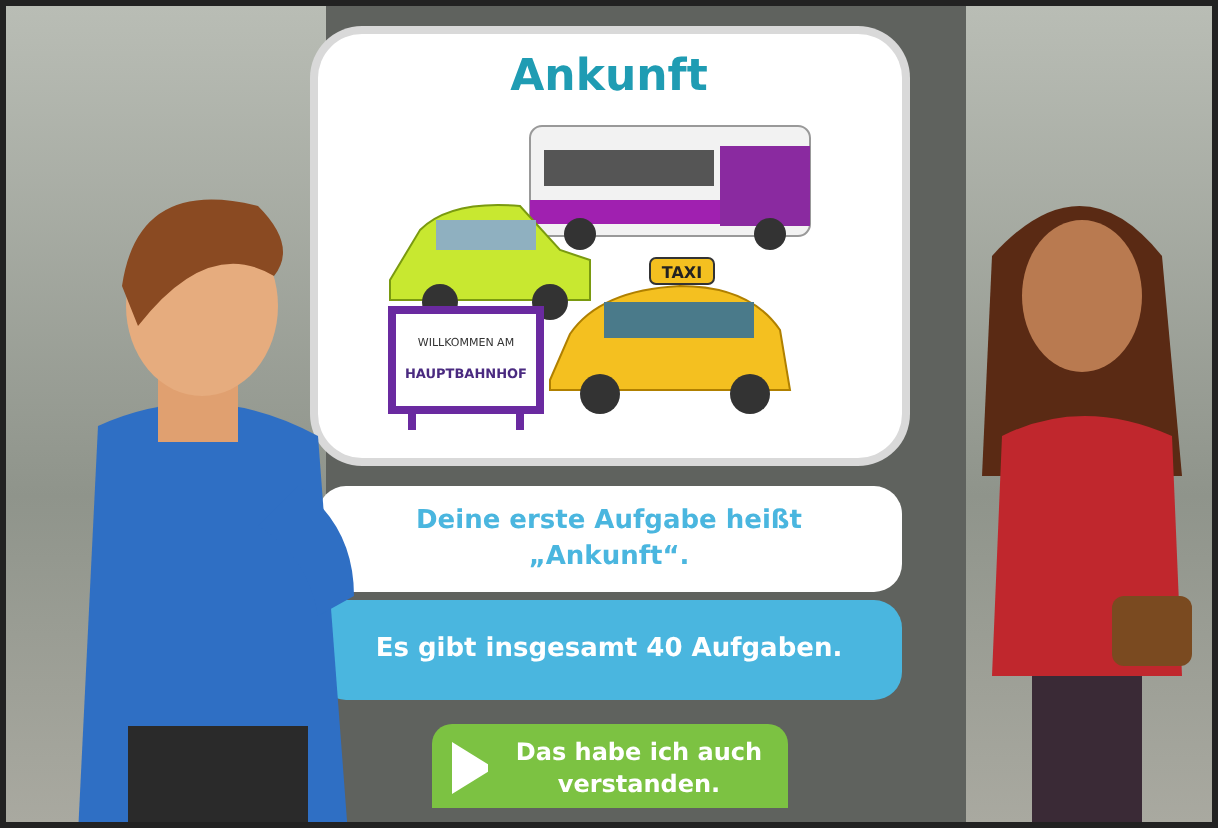  Describe the element at coordinates (467, 767) in the screenshot. I see `play-icon` at that location.